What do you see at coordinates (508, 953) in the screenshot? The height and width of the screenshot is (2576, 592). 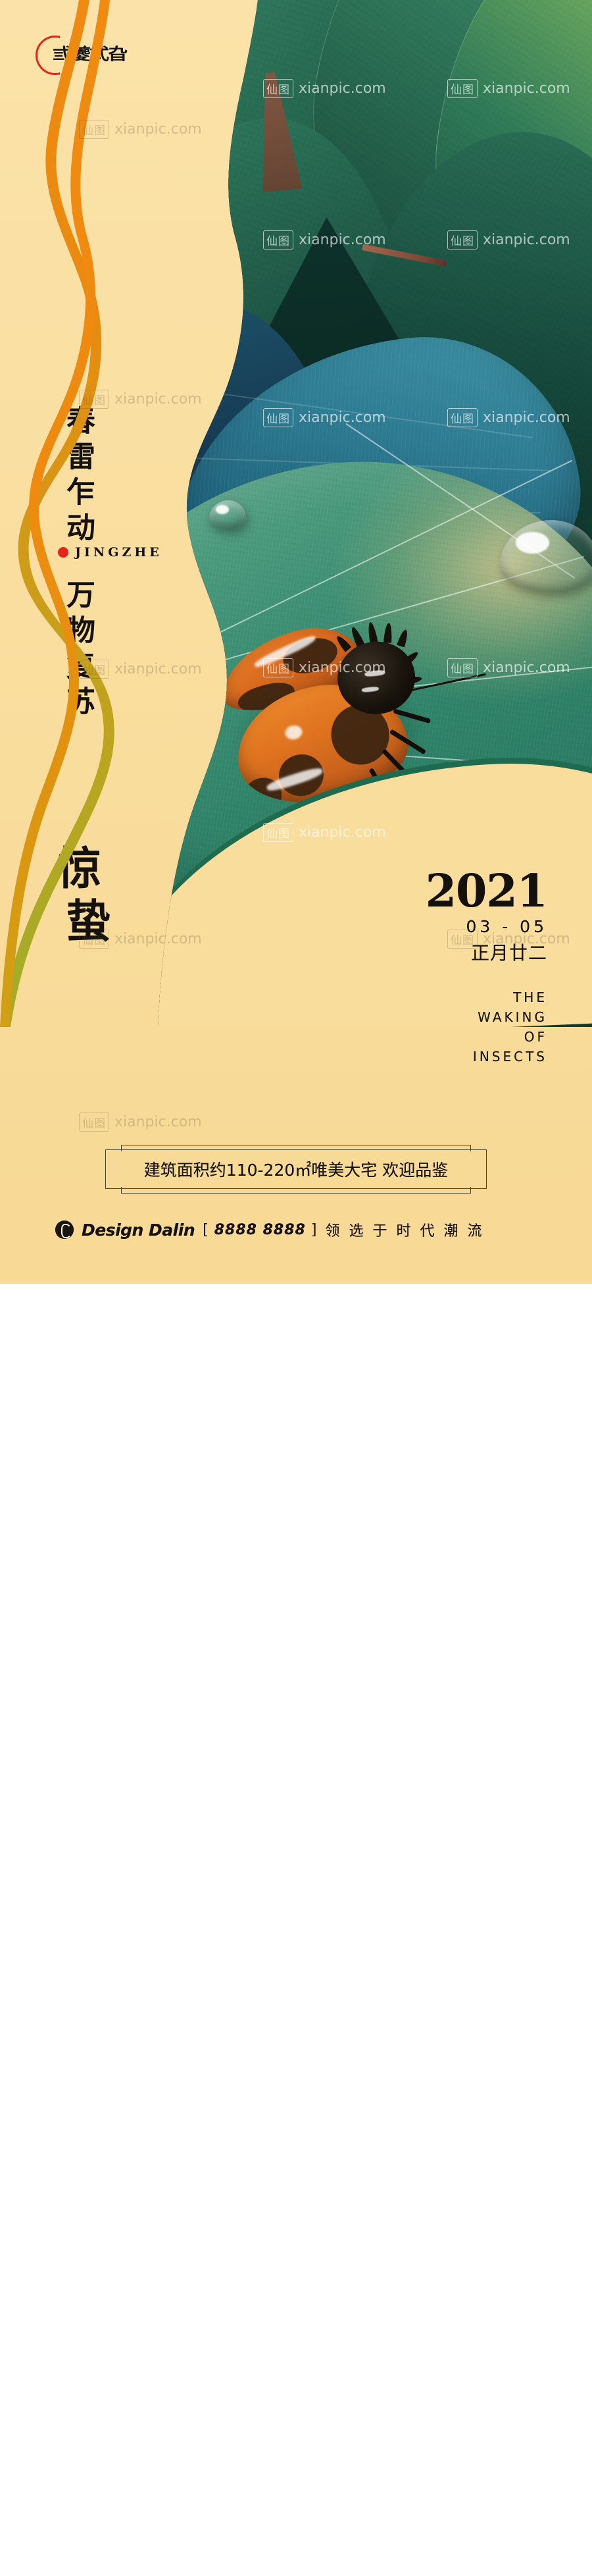 I see `date-lunar: 正月廿二` at bounding box center [508, 953].